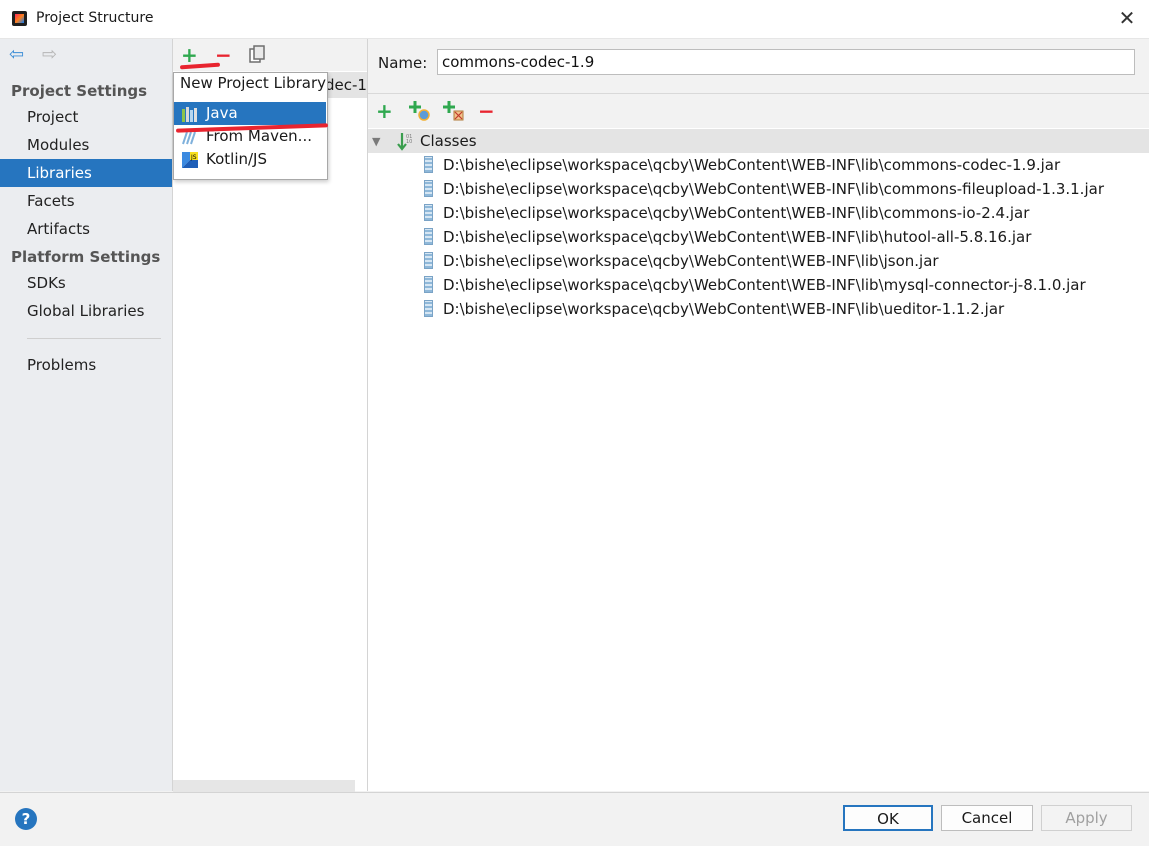 The height and width of the screenshot is (846, 1149). I want to click on classes-label: Classes, so click(448, 141).